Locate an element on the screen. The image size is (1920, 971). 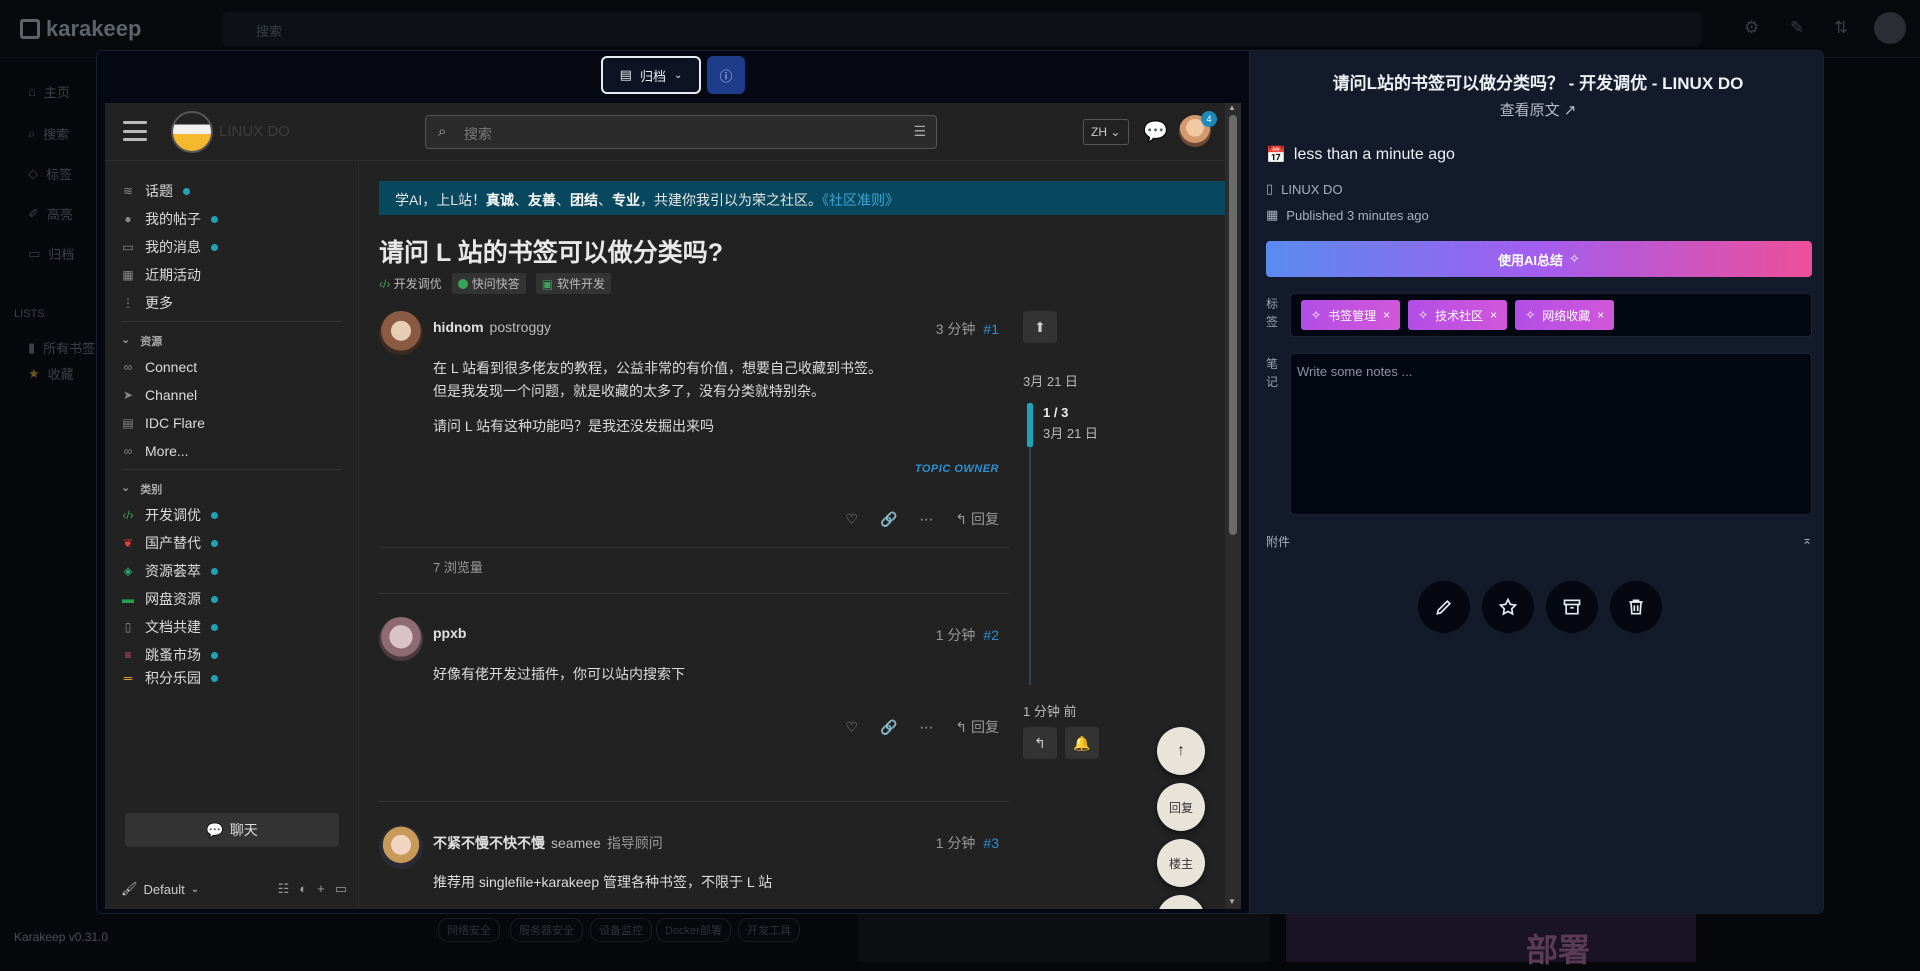
sidebar-item-my-messages: ▭ 我的消息 is located at coordinates (169, 247).